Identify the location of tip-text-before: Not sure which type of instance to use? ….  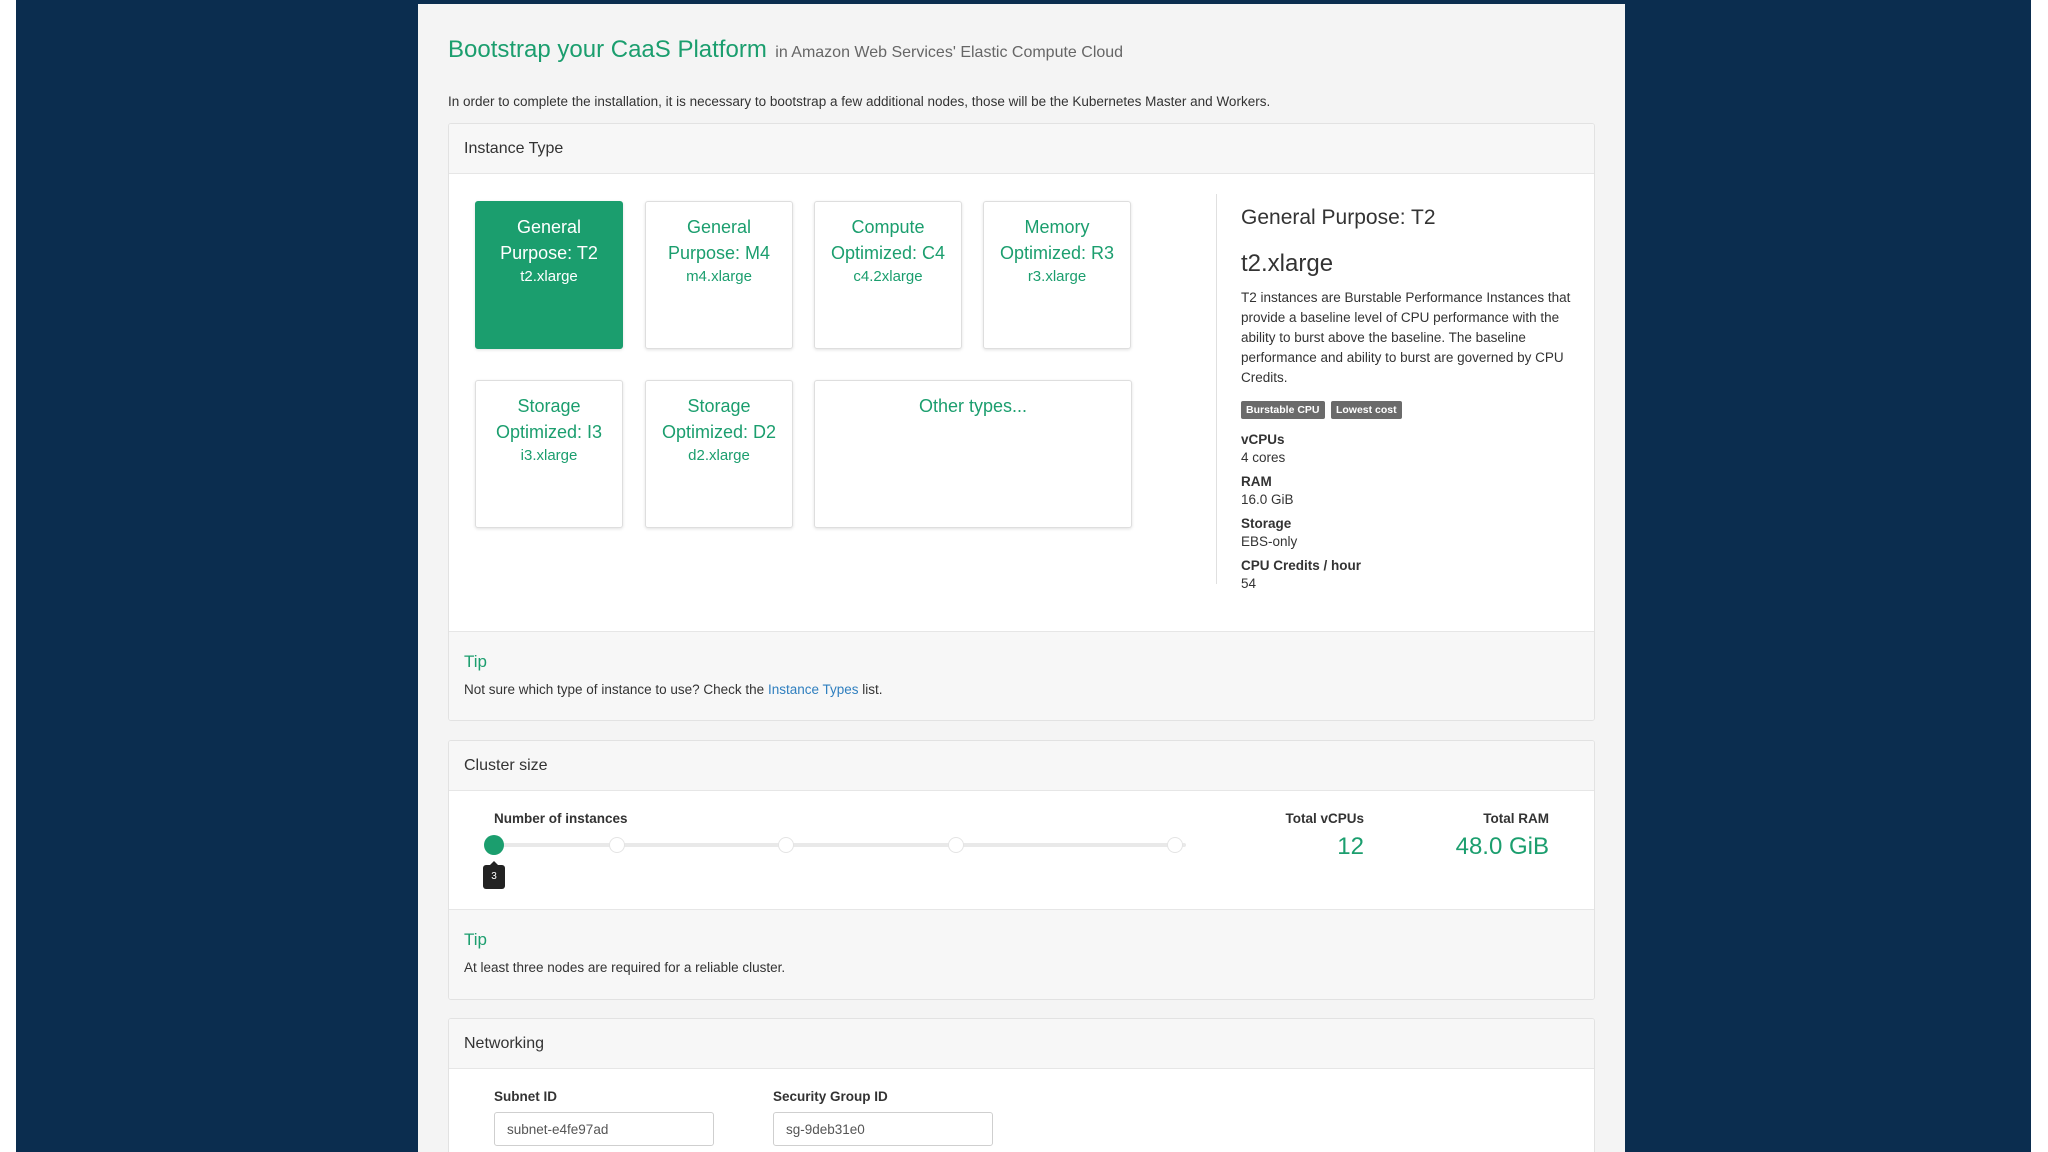
(614, 689).